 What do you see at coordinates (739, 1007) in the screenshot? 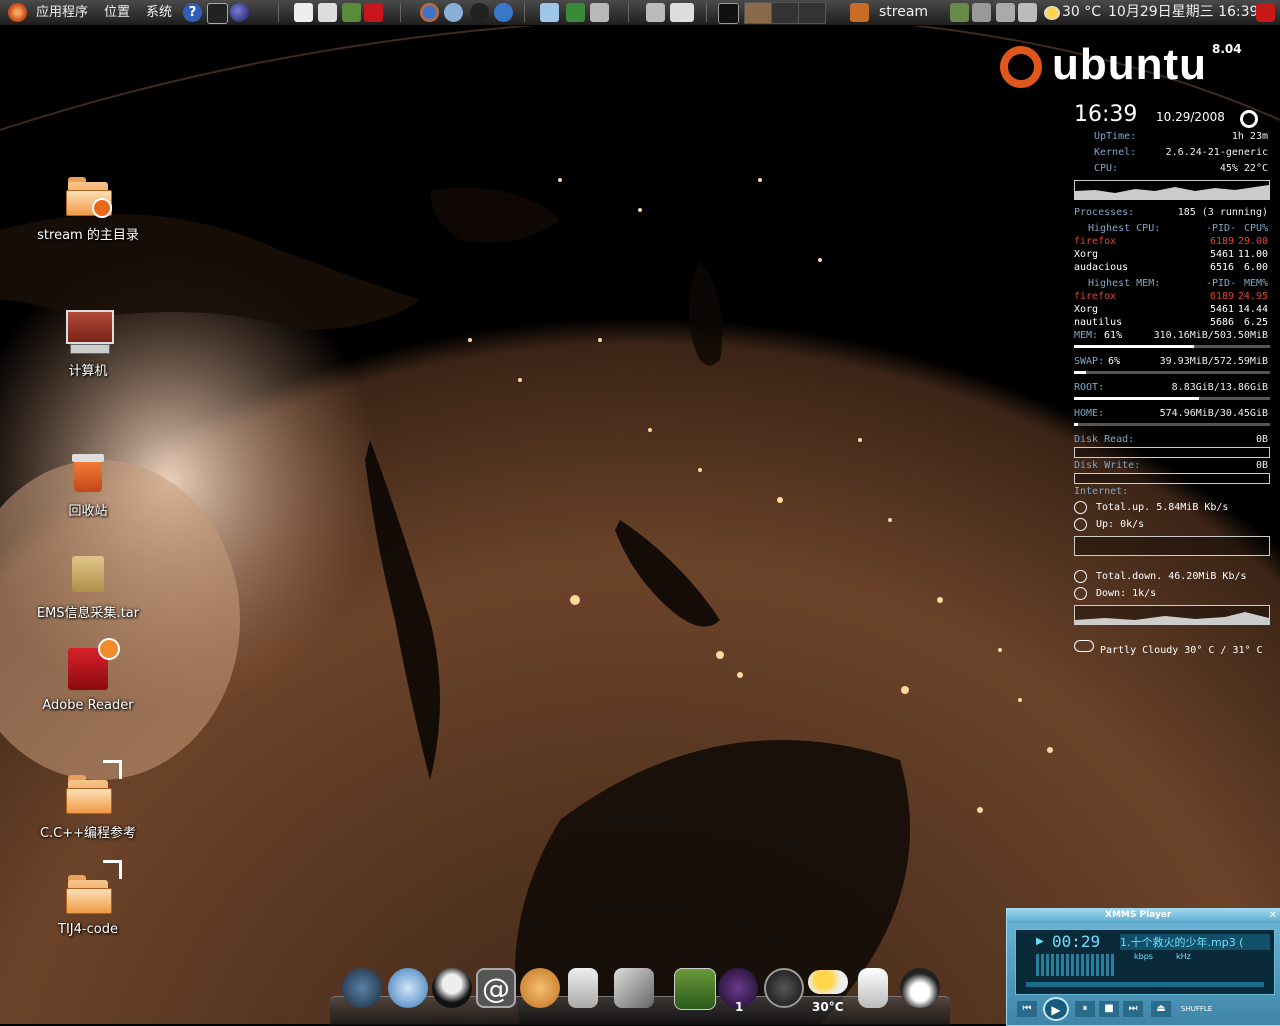
I see `dock-badge: 1` at bounding box center [739, 1007].